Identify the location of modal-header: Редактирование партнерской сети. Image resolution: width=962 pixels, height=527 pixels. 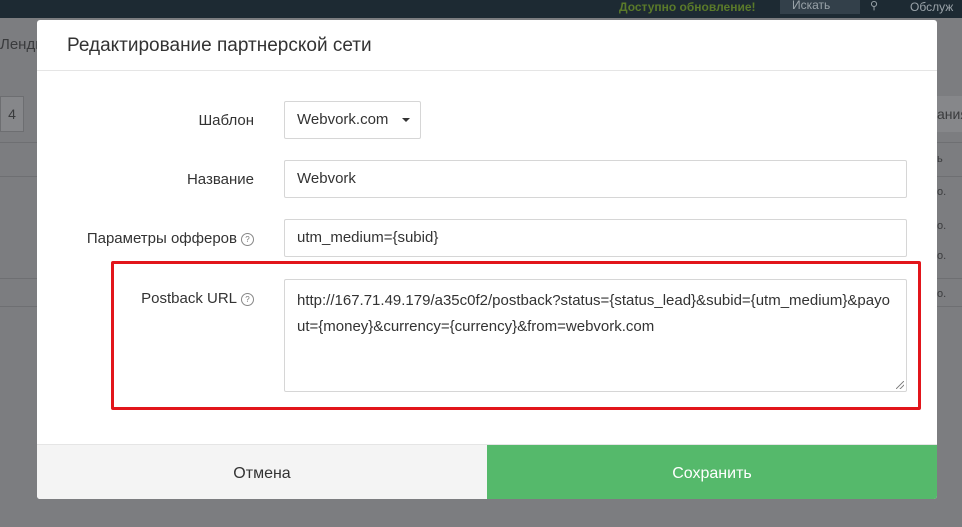
(487, 45).